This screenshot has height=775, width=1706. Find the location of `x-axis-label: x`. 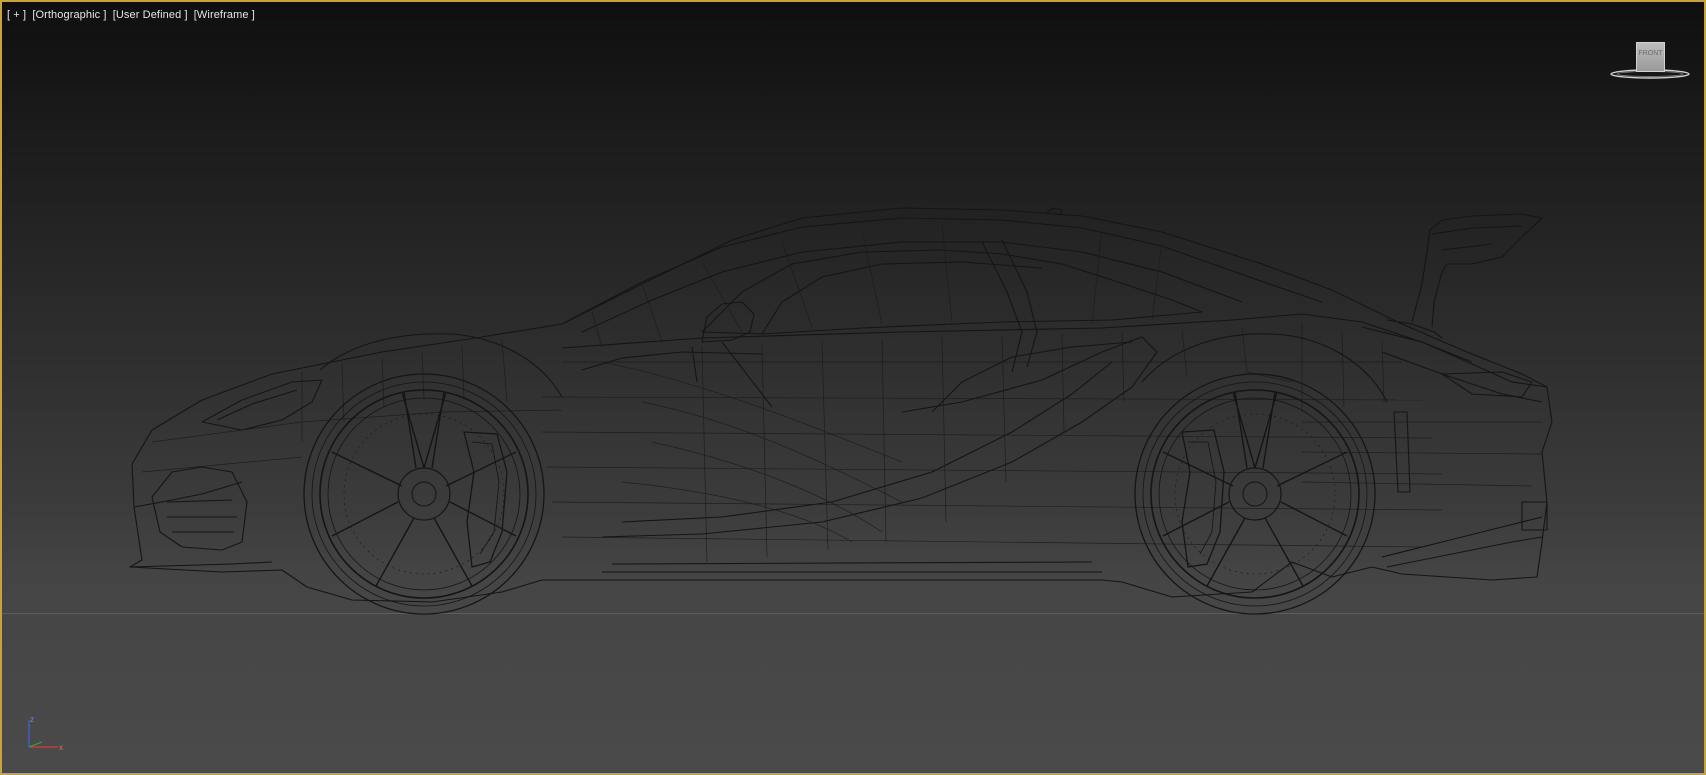

x-axis-label: x is located at coordinates (61, 747).